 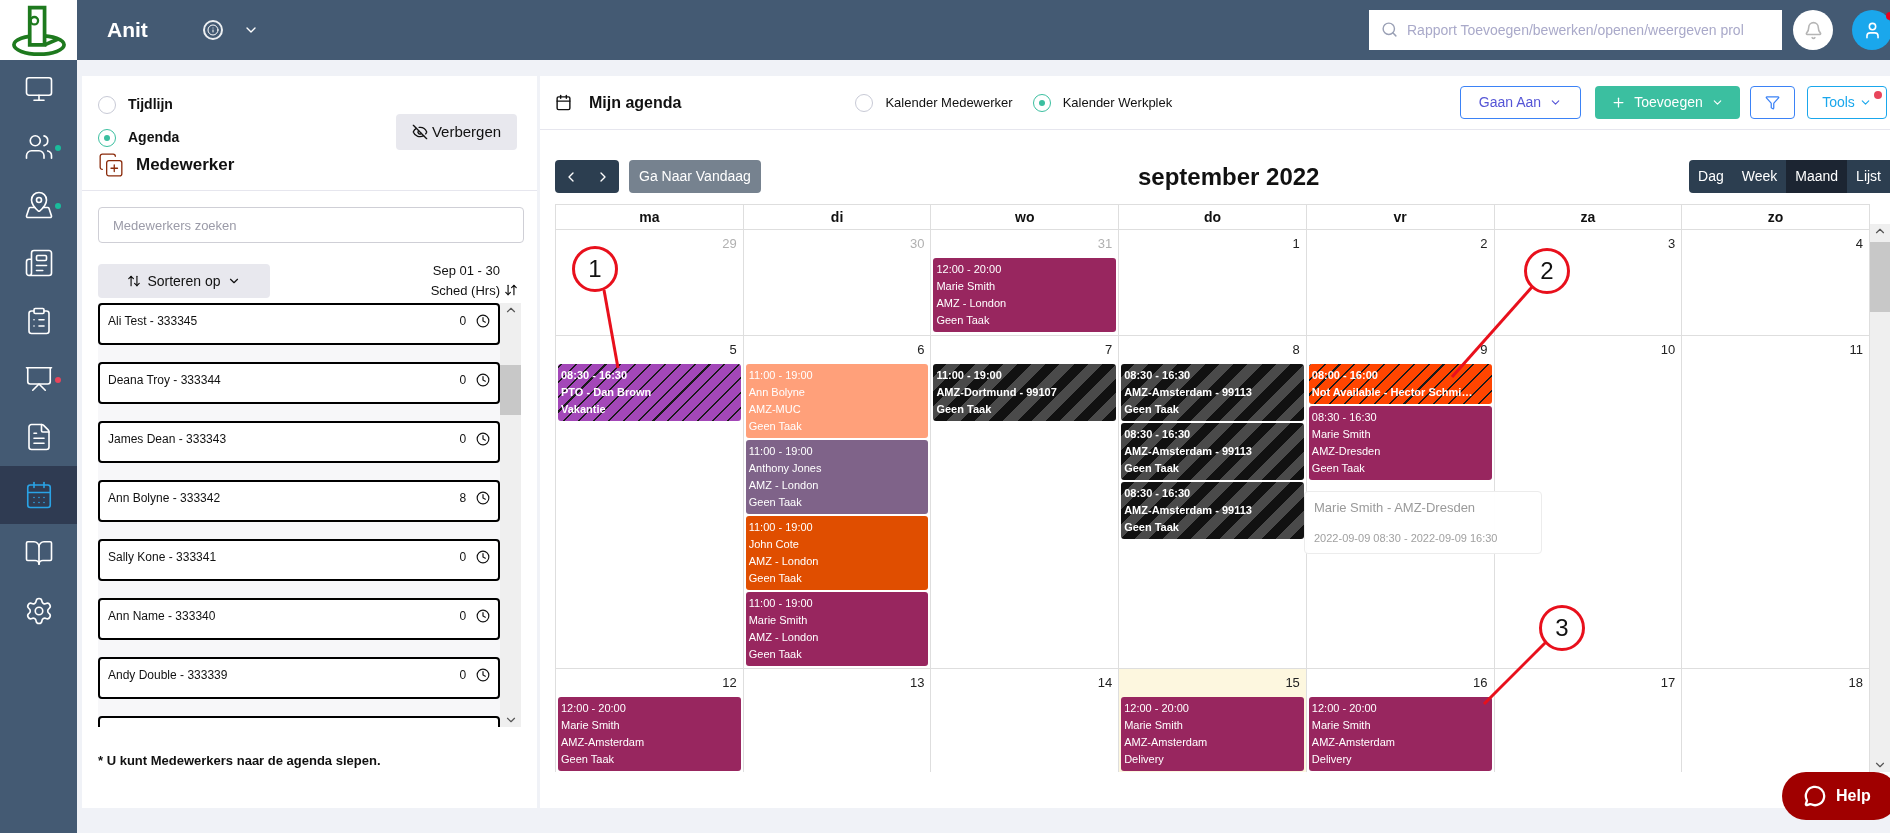 What do you see at coordinates (1296, 350) in the screenshot?
I see `day-number: 8` at bounding box center [1296, 350].